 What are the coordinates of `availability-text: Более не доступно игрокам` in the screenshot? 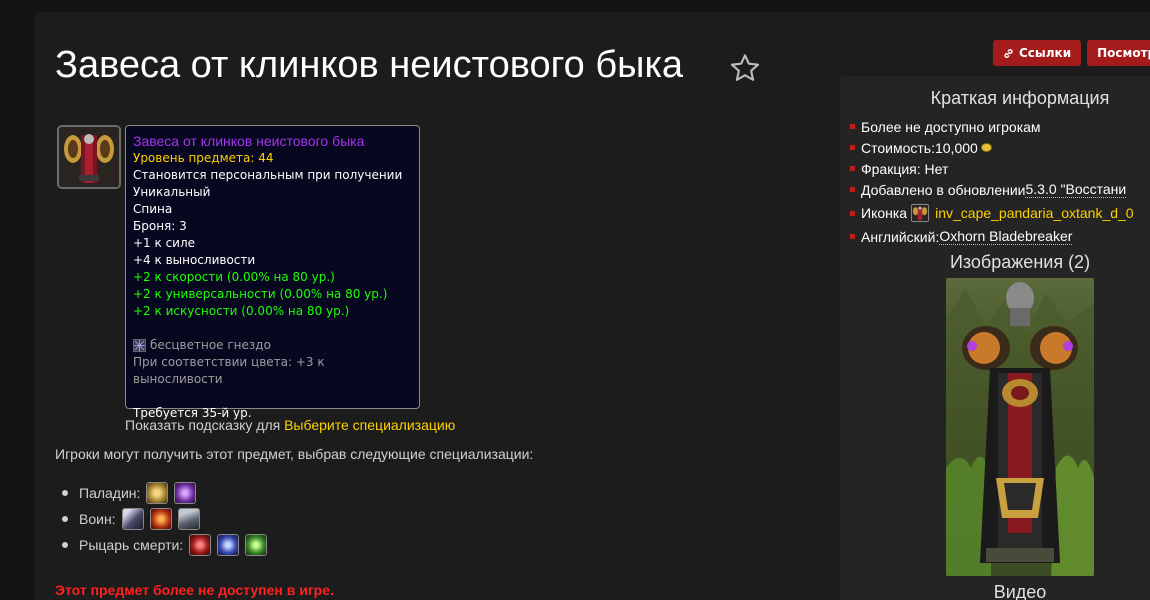 It's located at (951, 126).